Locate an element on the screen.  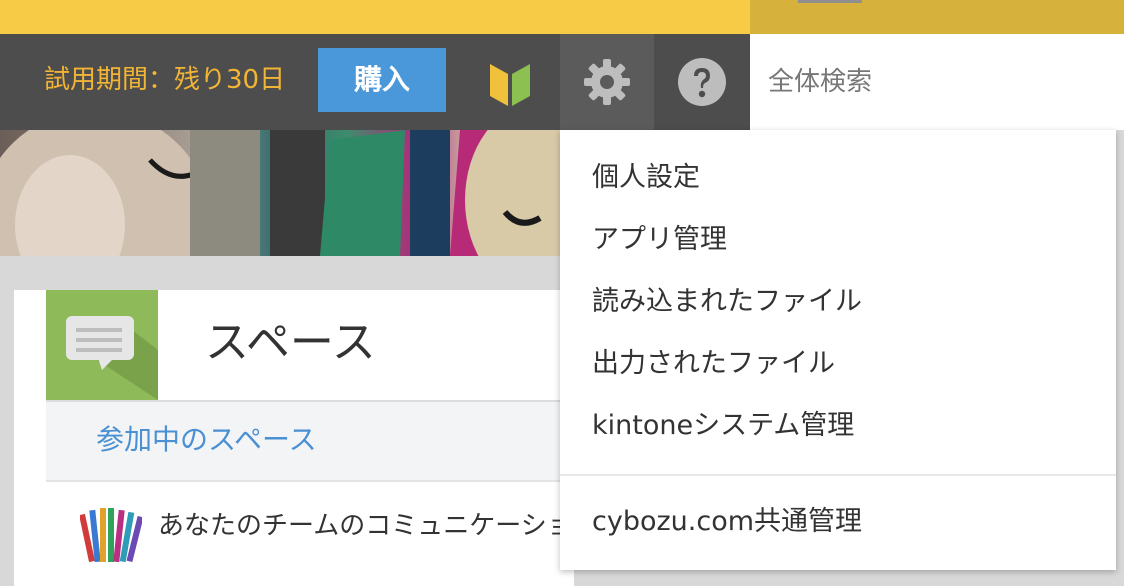
participating-spaces-tab: 参加中のスペース is located at coordinates (303, 441).